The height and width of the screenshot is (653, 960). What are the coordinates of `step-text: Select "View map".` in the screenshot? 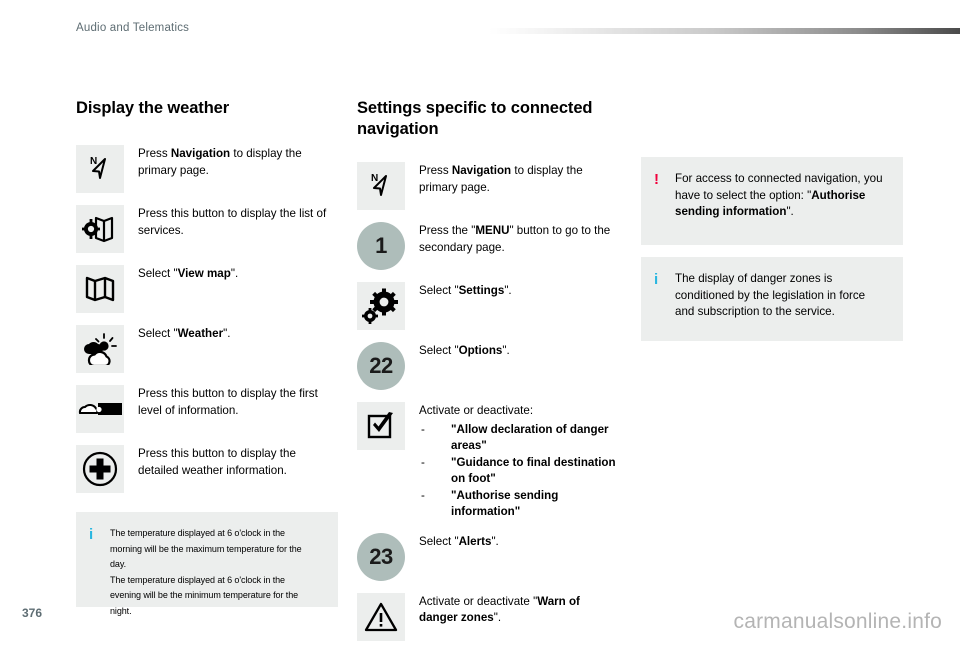 It's located at (238, 274).